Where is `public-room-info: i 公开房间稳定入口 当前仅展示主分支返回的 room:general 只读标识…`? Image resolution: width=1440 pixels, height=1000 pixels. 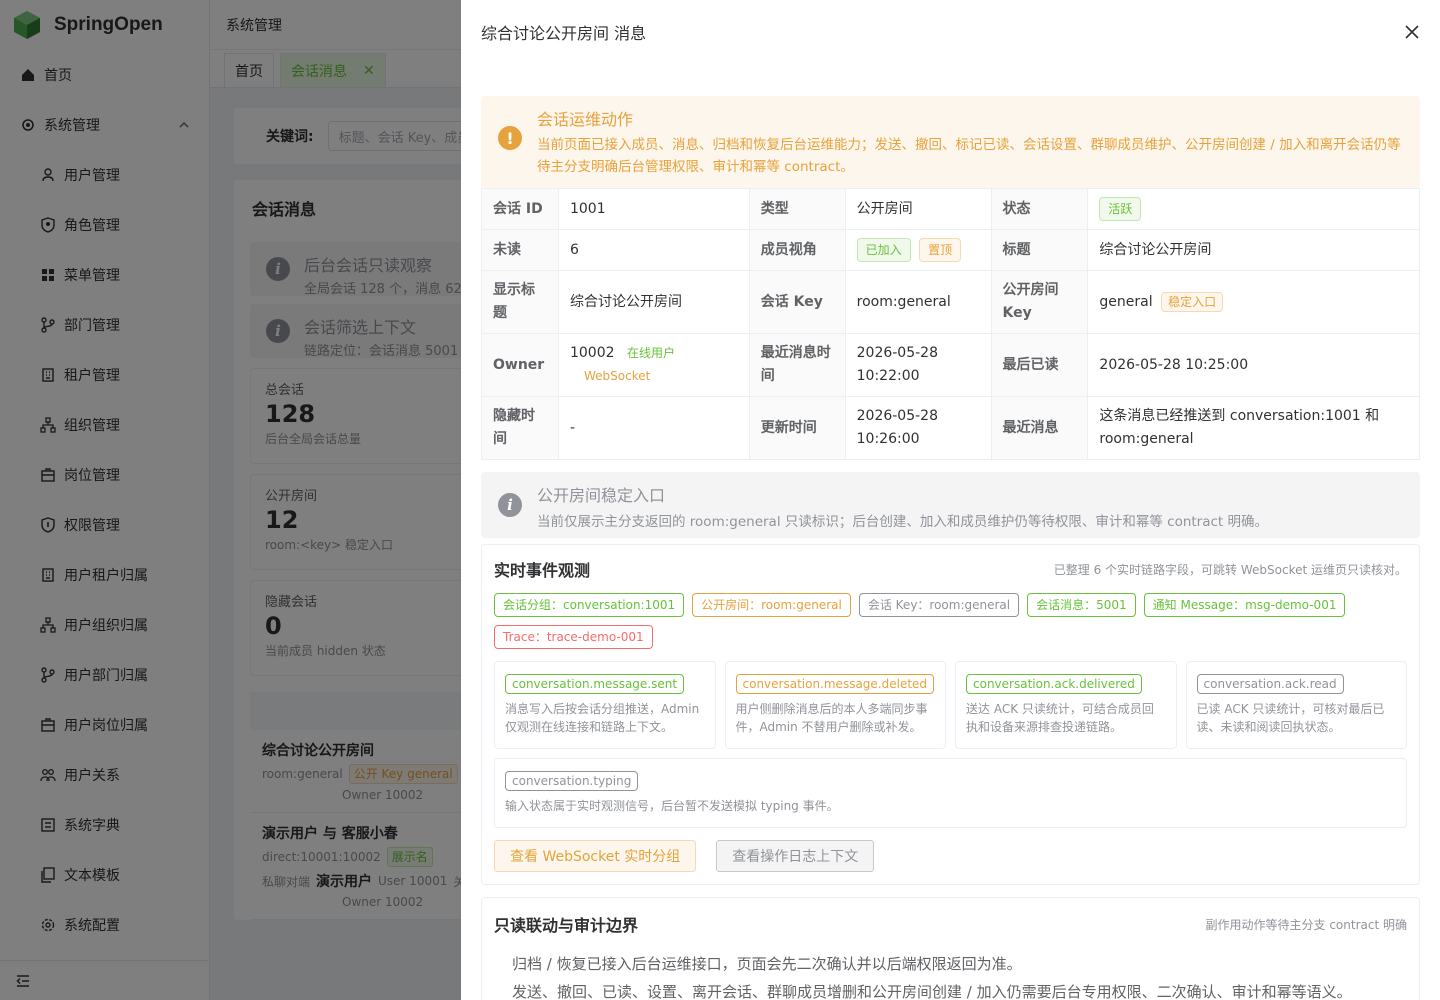
public-room-info: i 公开房间稳定入口 当前仅展示主分支返回的 room:general 只读标识… is located at coordinates (950, 505).